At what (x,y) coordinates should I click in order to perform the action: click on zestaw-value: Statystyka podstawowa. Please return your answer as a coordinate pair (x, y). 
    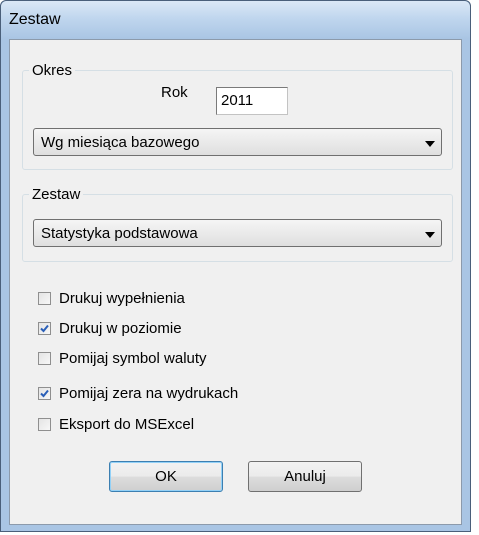
    Looking at the image, I should click on (119, 233).